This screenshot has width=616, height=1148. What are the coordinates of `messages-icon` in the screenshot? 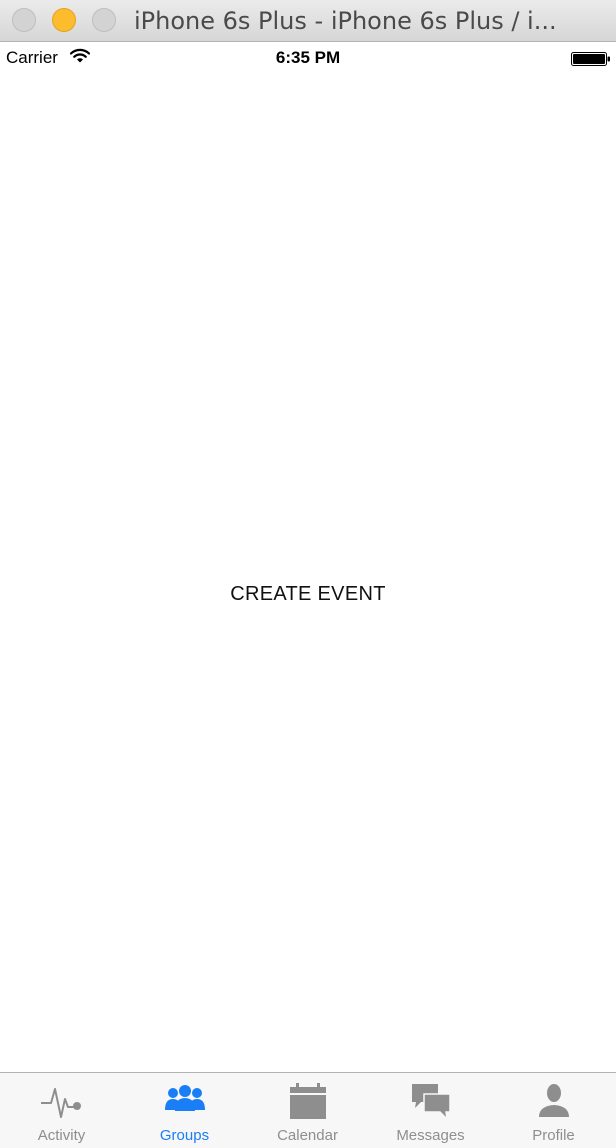 It's located at (431, 1103).